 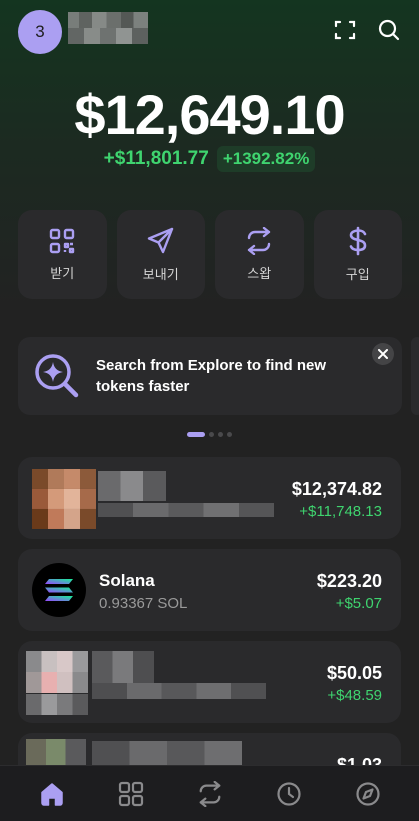 I want to click on receive-label: 받기, so click(x=62, y=273).